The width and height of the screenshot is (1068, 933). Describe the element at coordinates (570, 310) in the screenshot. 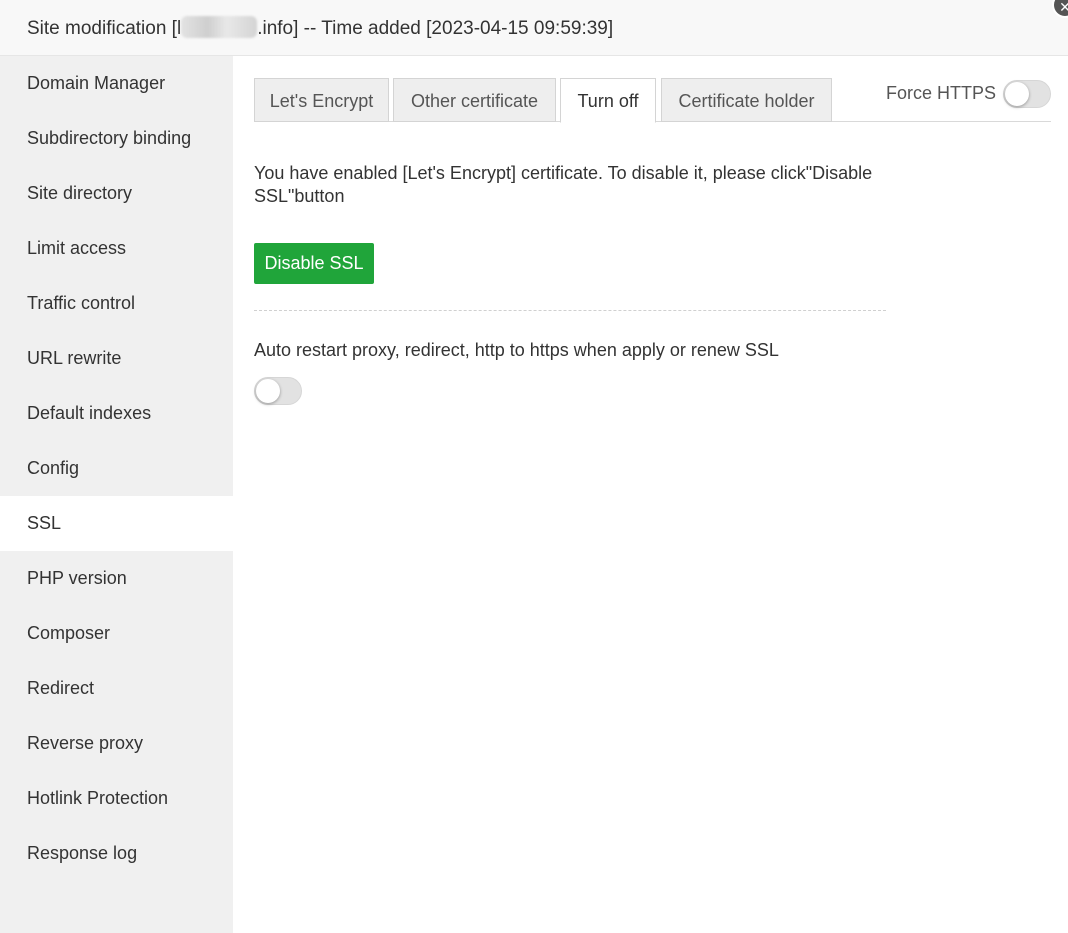

I see `divider` at that location.